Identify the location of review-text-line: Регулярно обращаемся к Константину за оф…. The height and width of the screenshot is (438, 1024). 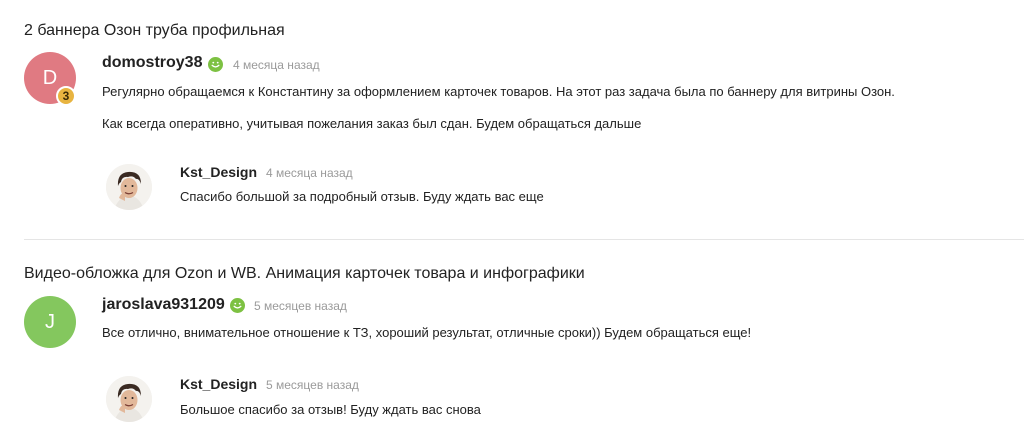
(498, 91).